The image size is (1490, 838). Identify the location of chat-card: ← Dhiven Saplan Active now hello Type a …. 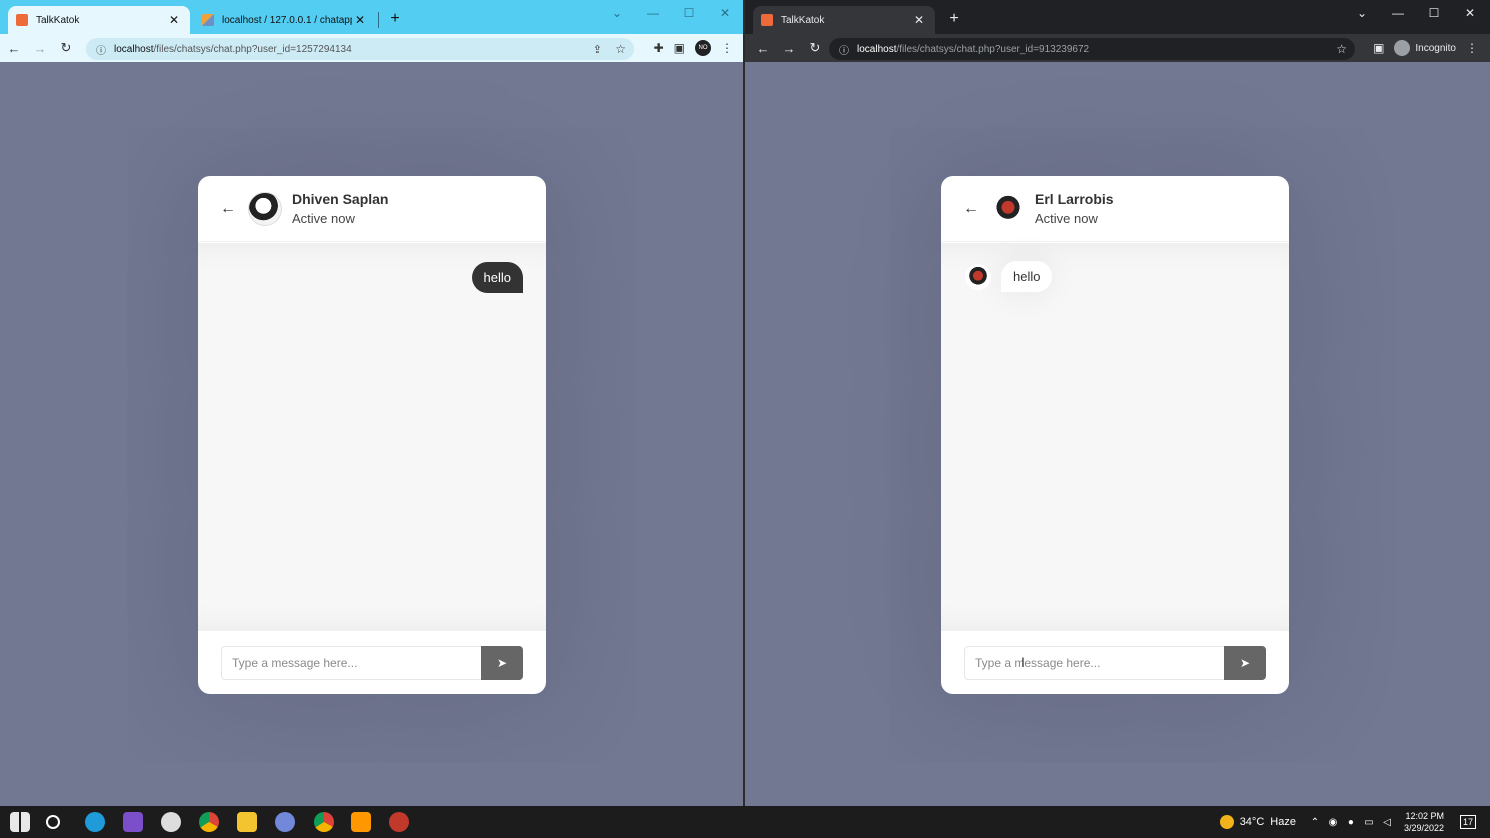
(372, 435).